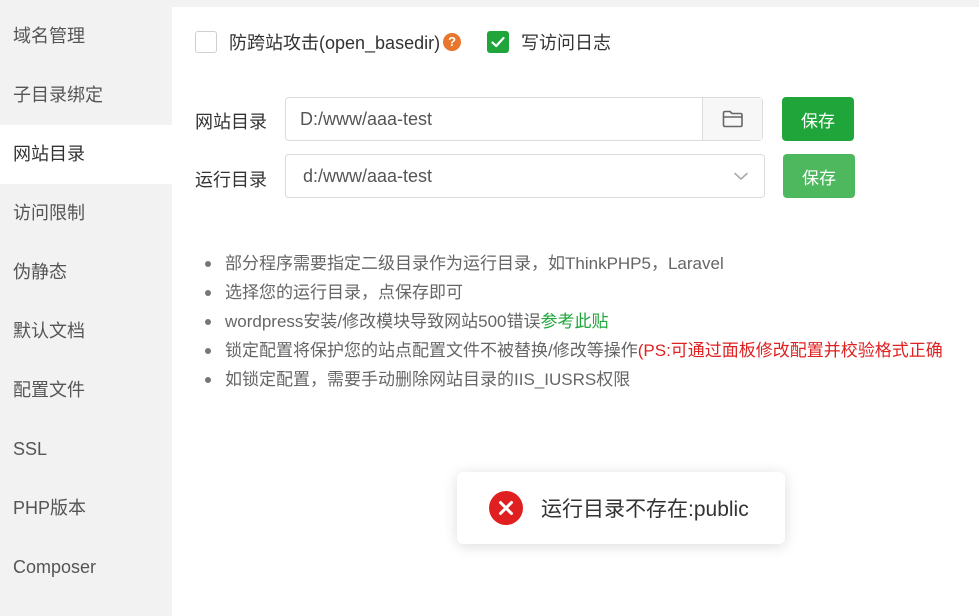 This screenshot has height=616, width=979. Describe the element at coordinates (574, 292) in the screenshot. I see `list-item: 选择您的运行目录，点保存即可` at that location.